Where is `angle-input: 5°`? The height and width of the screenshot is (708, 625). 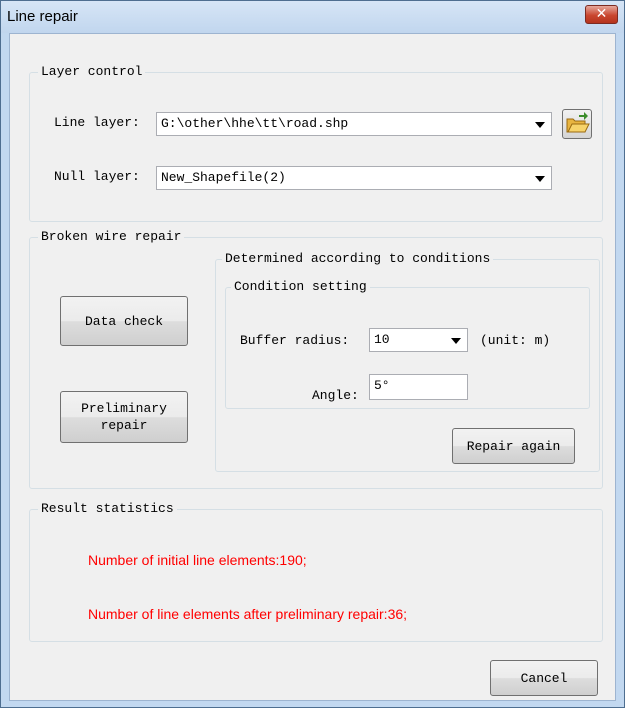
angle-input: 5° is located at coordinates (418, 387).